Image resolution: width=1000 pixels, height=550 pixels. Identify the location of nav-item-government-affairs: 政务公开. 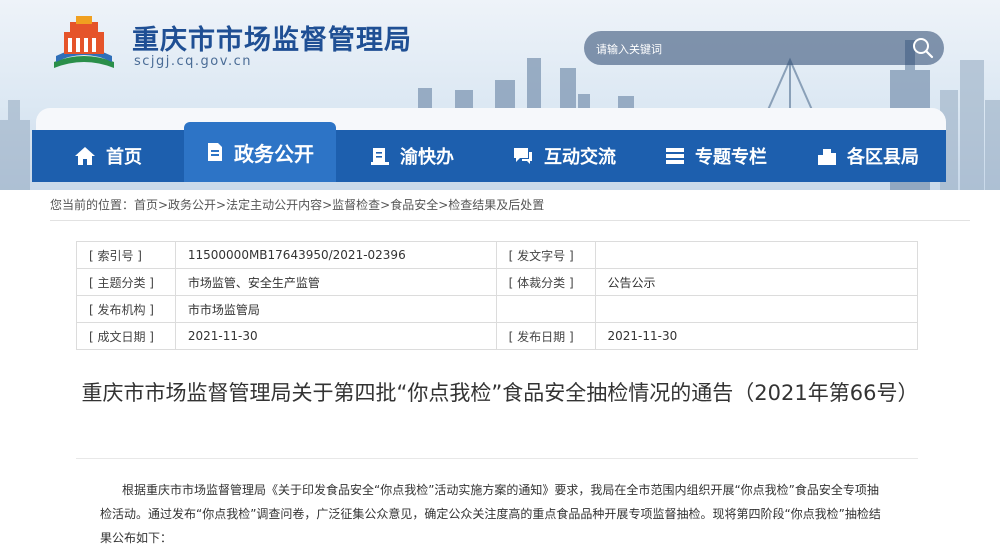
(260, 152).